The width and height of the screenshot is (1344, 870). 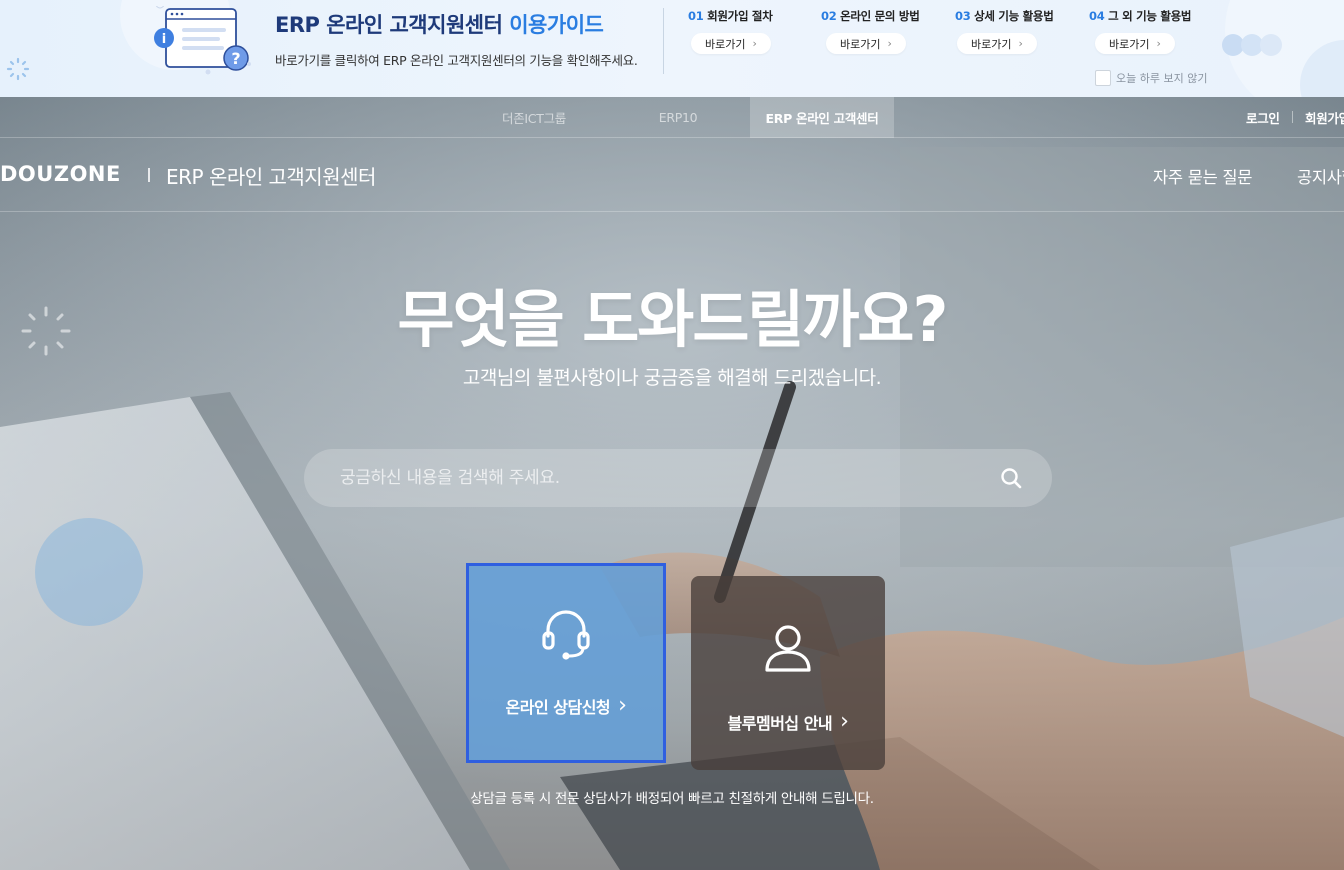 I want to click on hide-today-label: 오늘 하루 보지 않기, so click(x=1162, y=78).